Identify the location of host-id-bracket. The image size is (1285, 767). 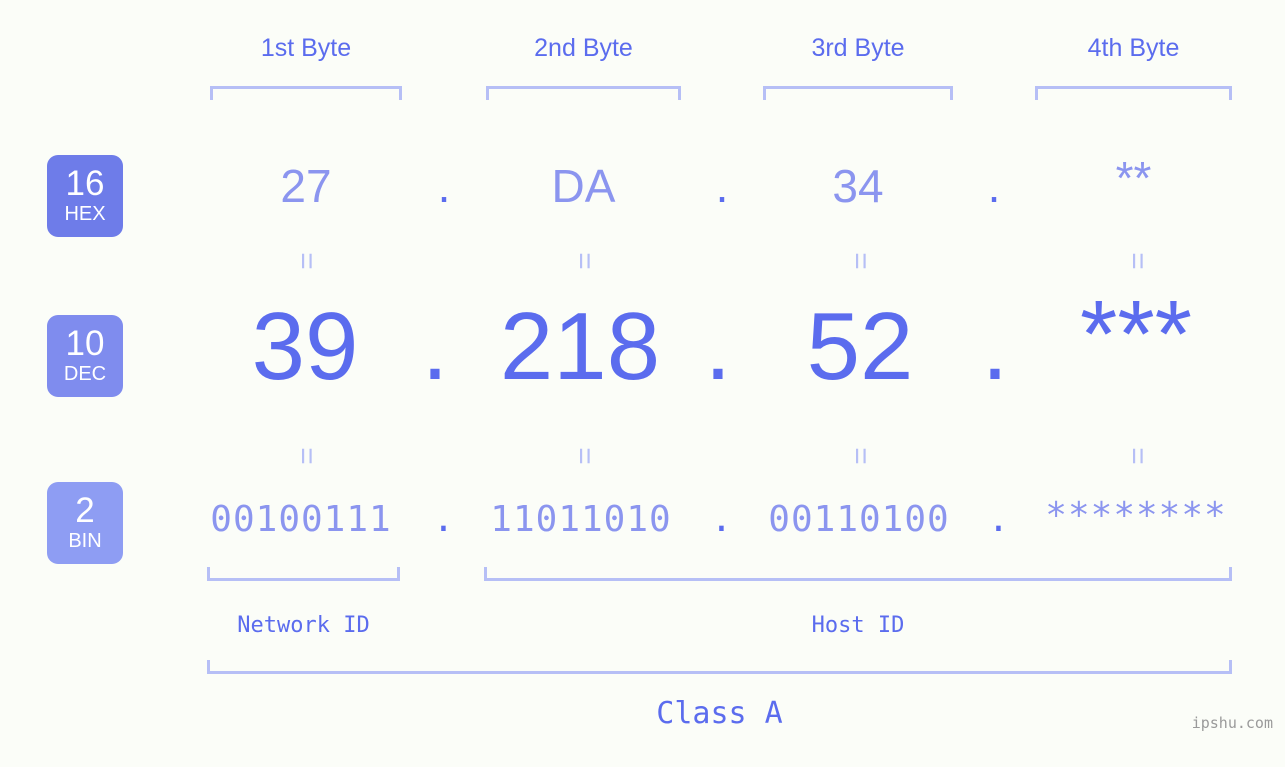
(858, 574).